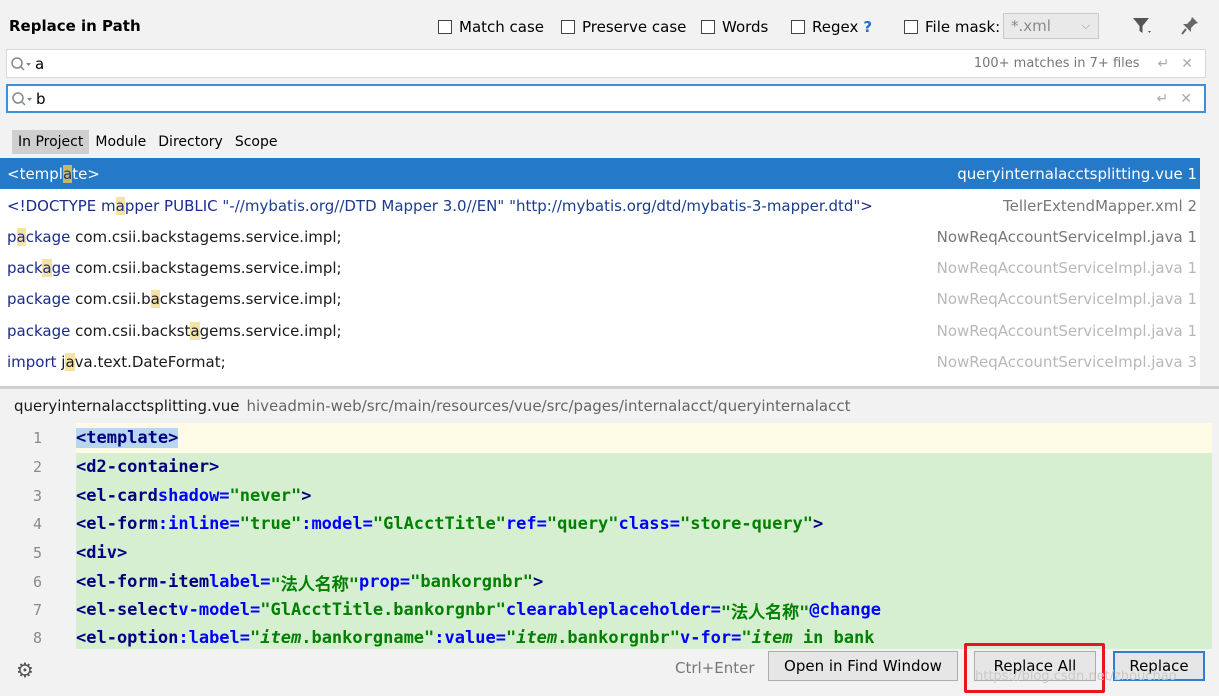 The height and width of the screenshot is (696, 1219). What do you see at coordinates (835, 27) in the screenshot?
I see `regex-label: Regex` at bounding box center [835, 27].